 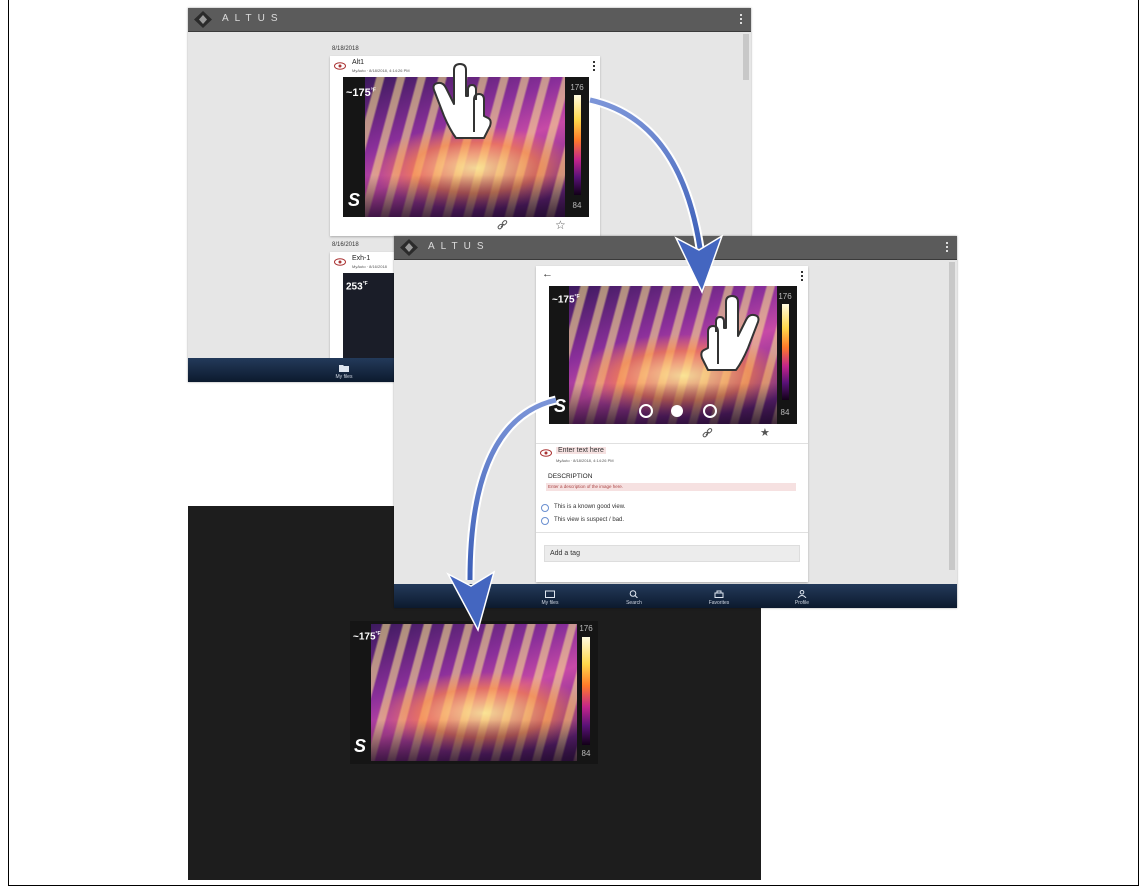 I want to click on nav-label: Favorites, so click(x=719, y=603).